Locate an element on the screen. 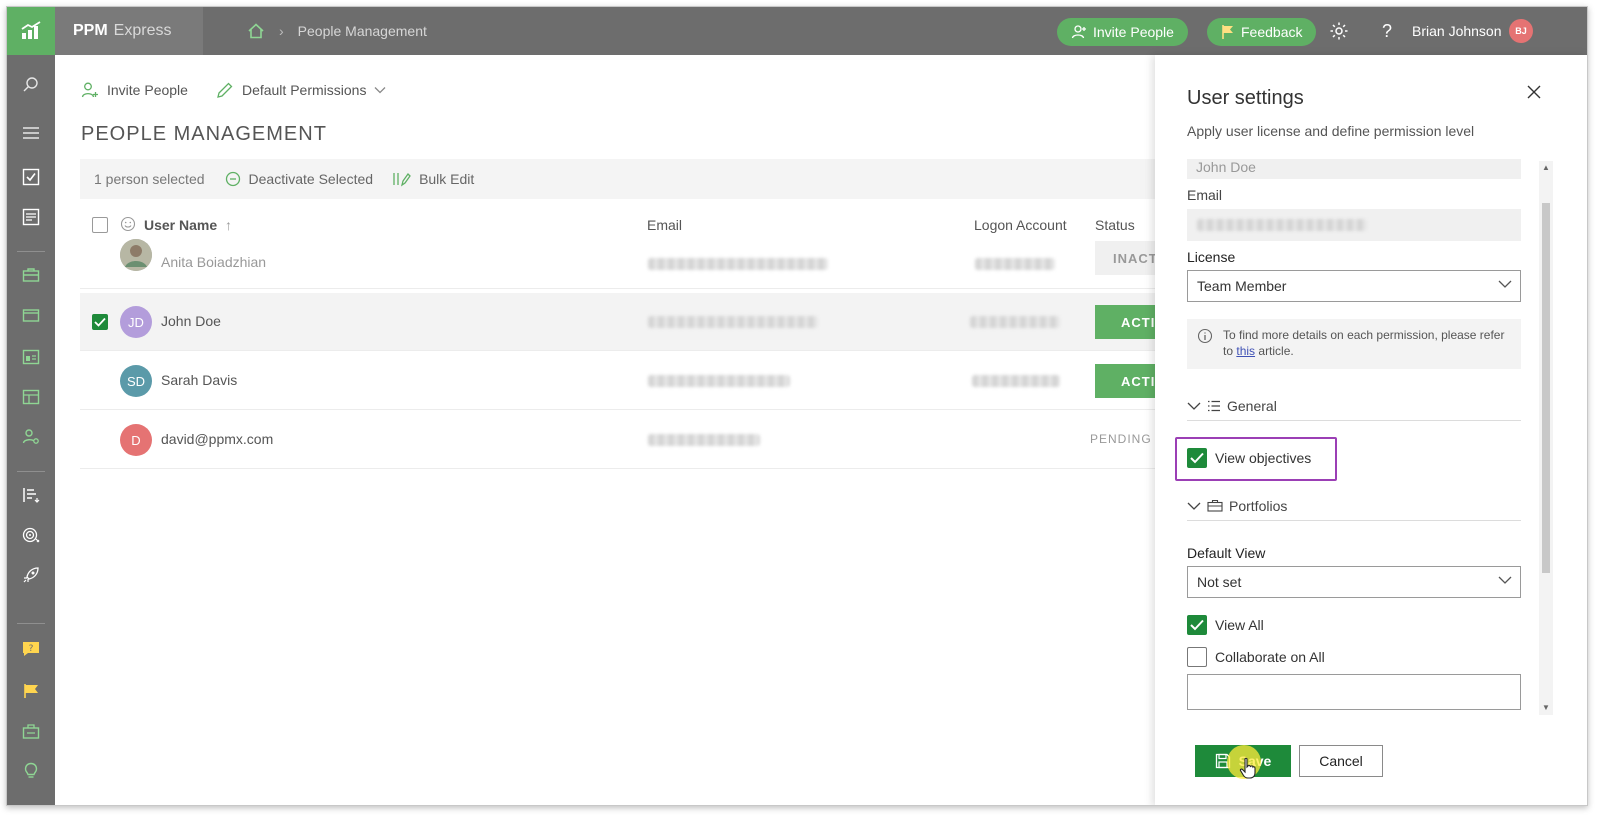 The image size is (1600, 817). license-select: Team Member is located at coordinates (1354, 286).